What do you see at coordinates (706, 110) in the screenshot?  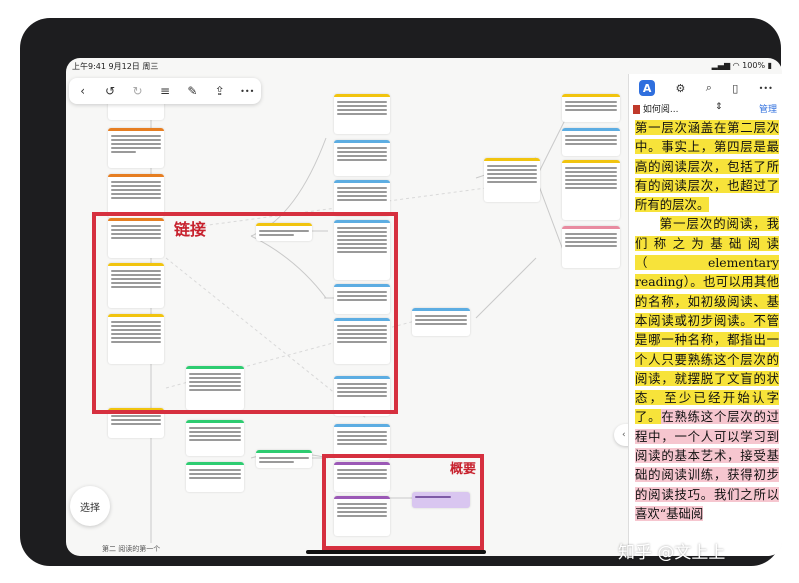 I see `document-header: 如何阅... ⇕ 管理` at bounding box center [706, 110].